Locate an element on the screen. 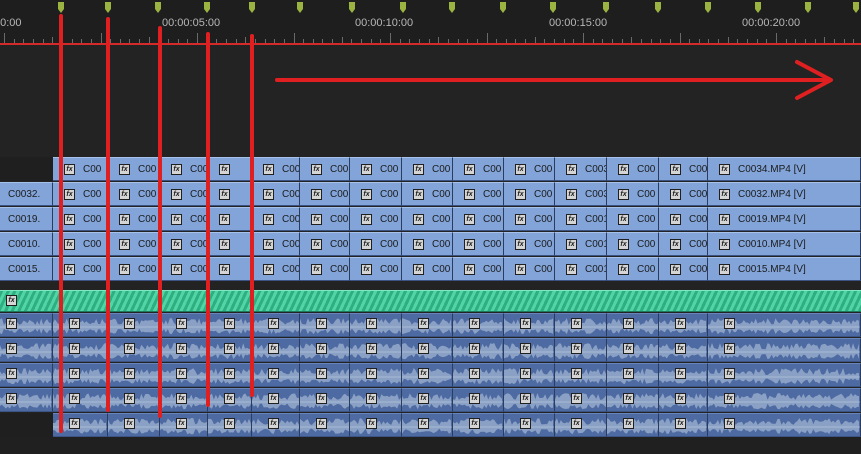 Image resolution: width=861 pixels, height=454 pixels. video-clip: fx C003 is located at coordinates (581, 194).